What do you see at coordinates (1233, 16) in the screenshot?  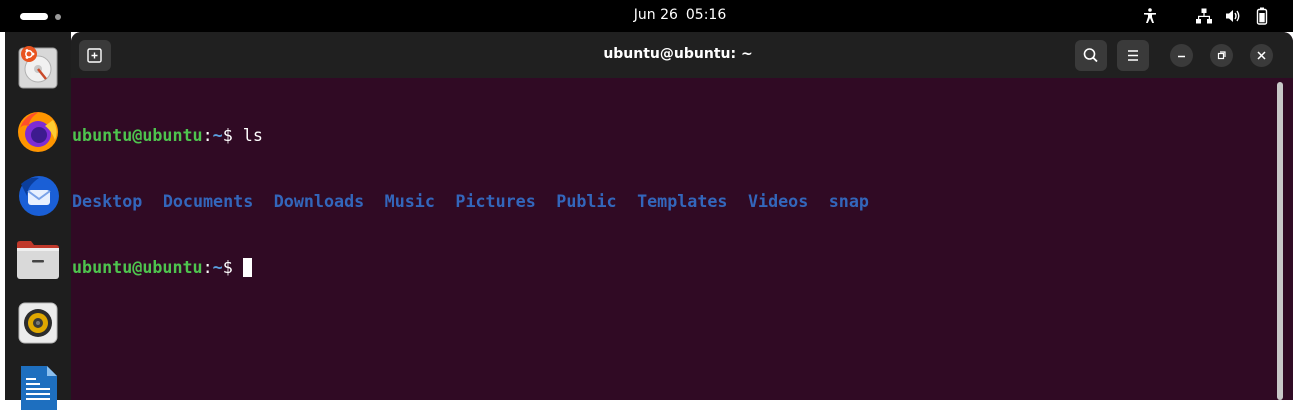 I see `volume-icon` at bounding box center [1233, 16].